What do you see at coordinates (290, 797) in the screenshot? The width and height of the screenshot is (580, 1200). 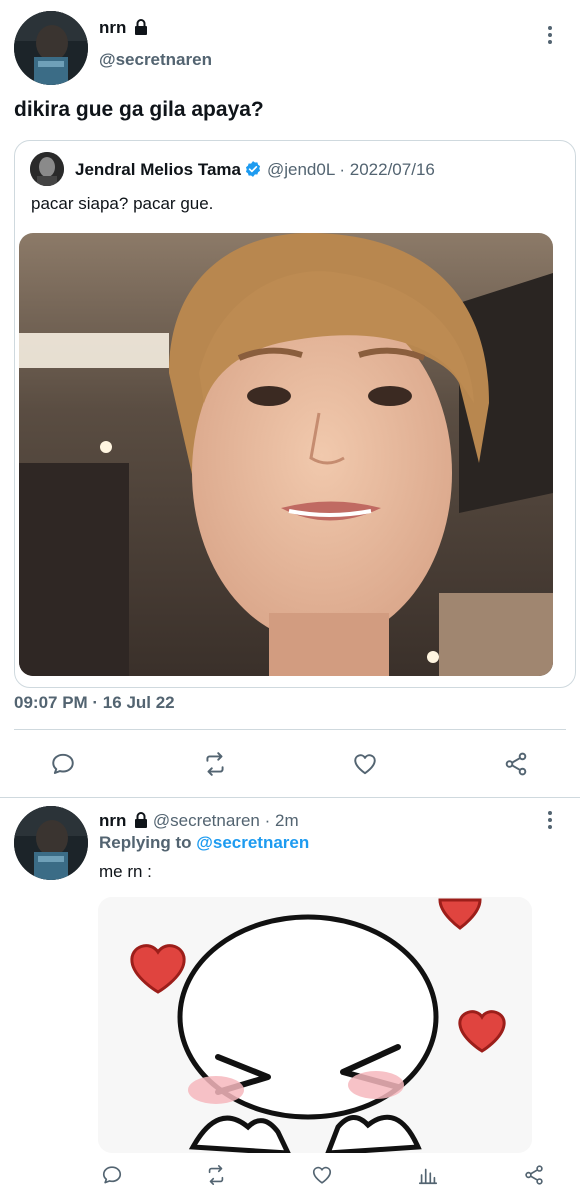 I see `tweet-separator` at bounding box center [290, 797].